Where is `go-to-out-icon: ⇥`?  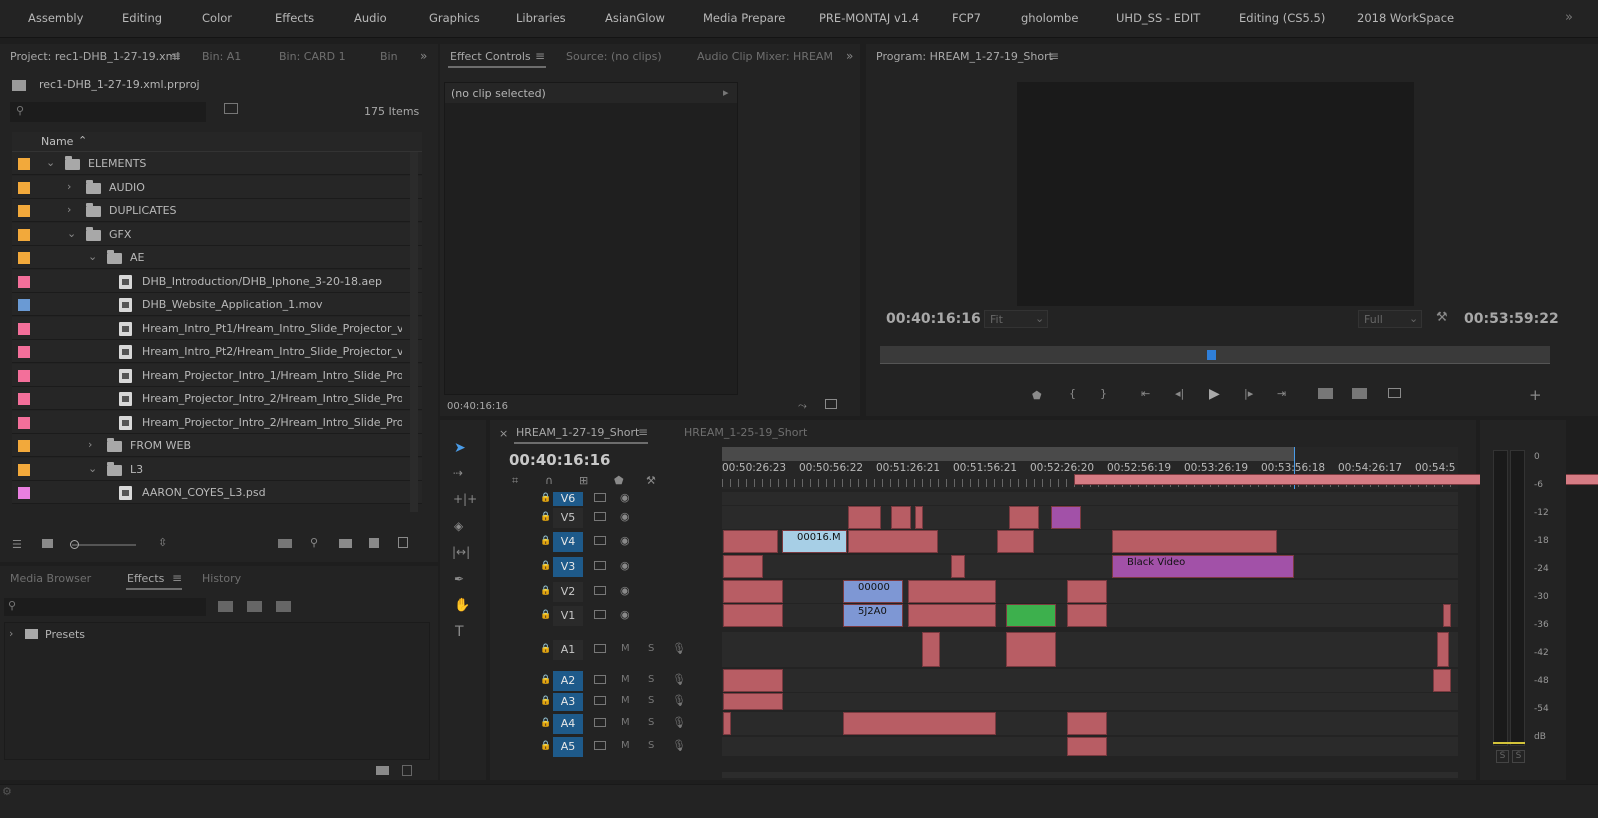 go-to-out-icon: ⇥ is located at coordinates (1281, 393).